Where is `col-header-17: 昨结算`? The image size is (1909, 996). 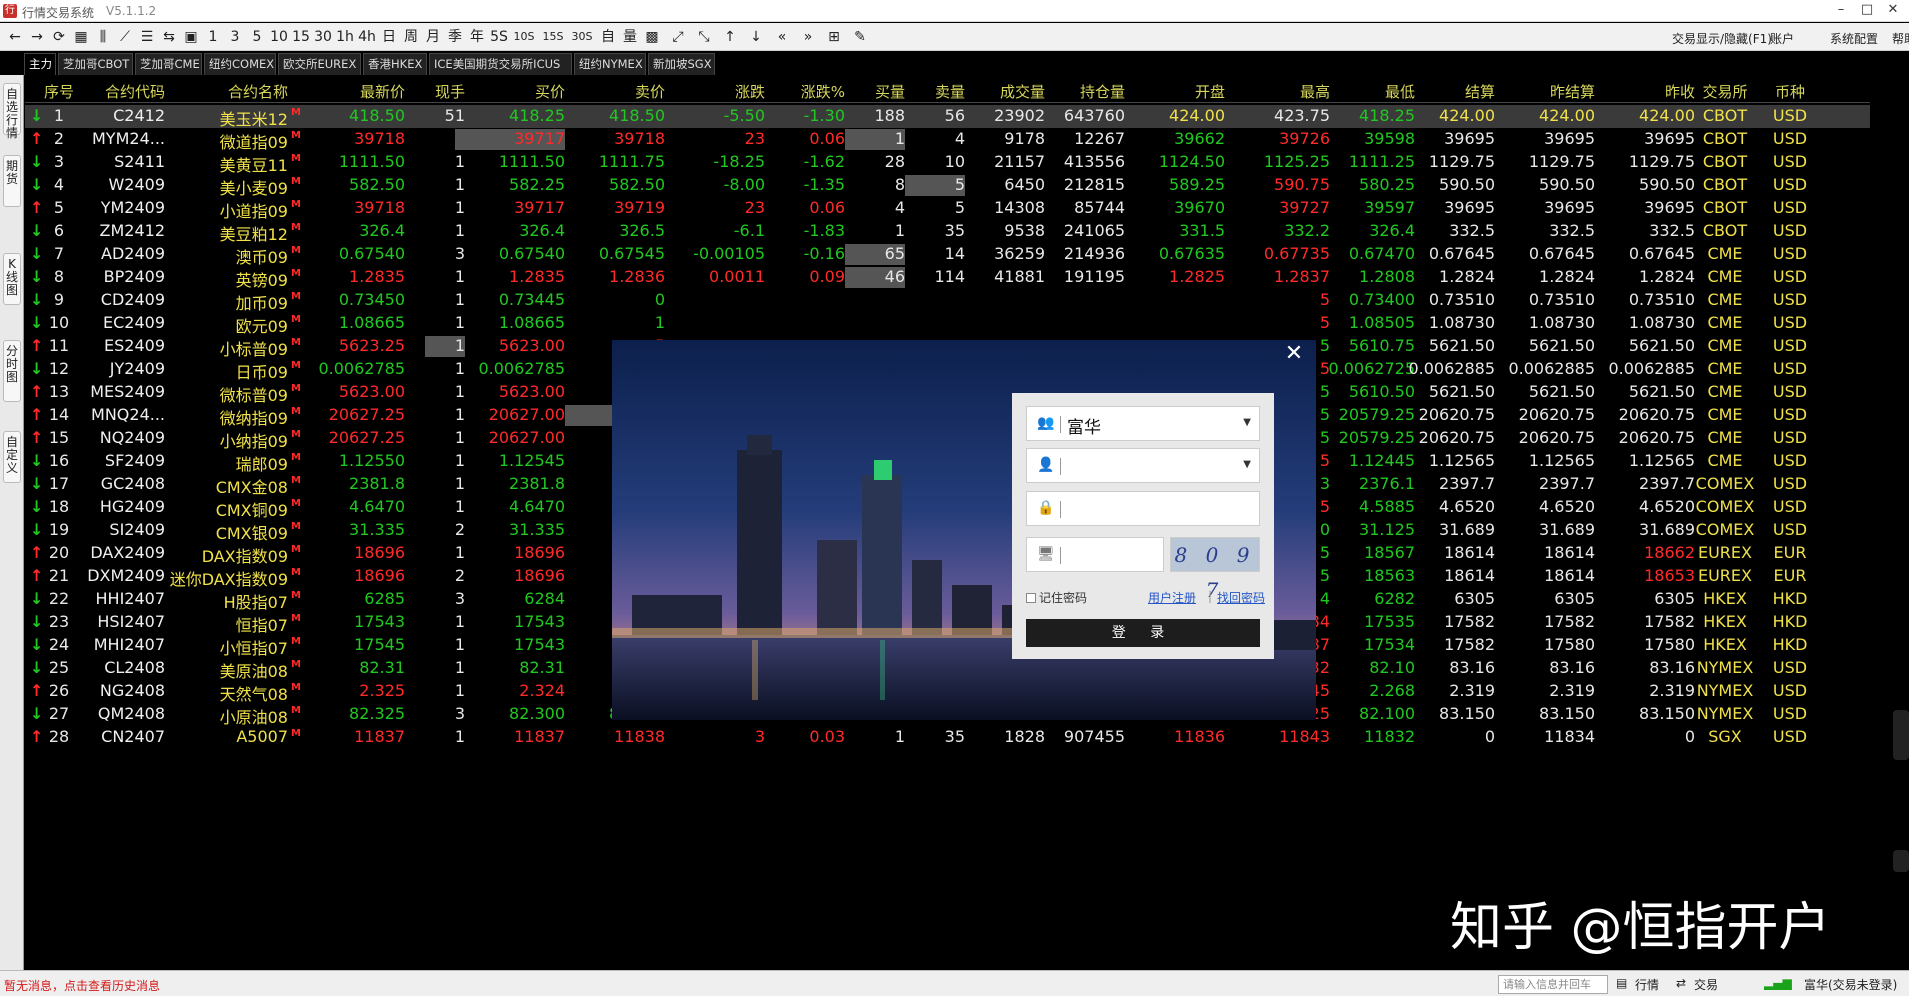 col-header-17: 昨结算 is located at coordinates (1545, 91).